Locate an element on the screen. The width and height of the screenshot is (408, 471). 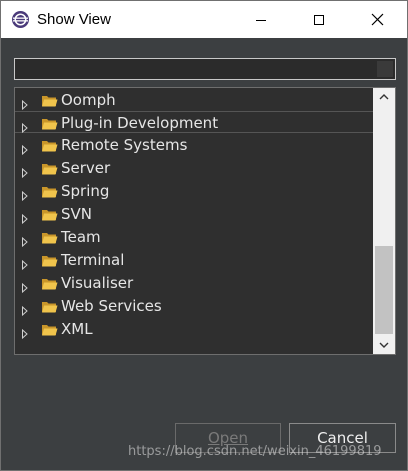
scroll-down-button is located at coordinates (384, 345).